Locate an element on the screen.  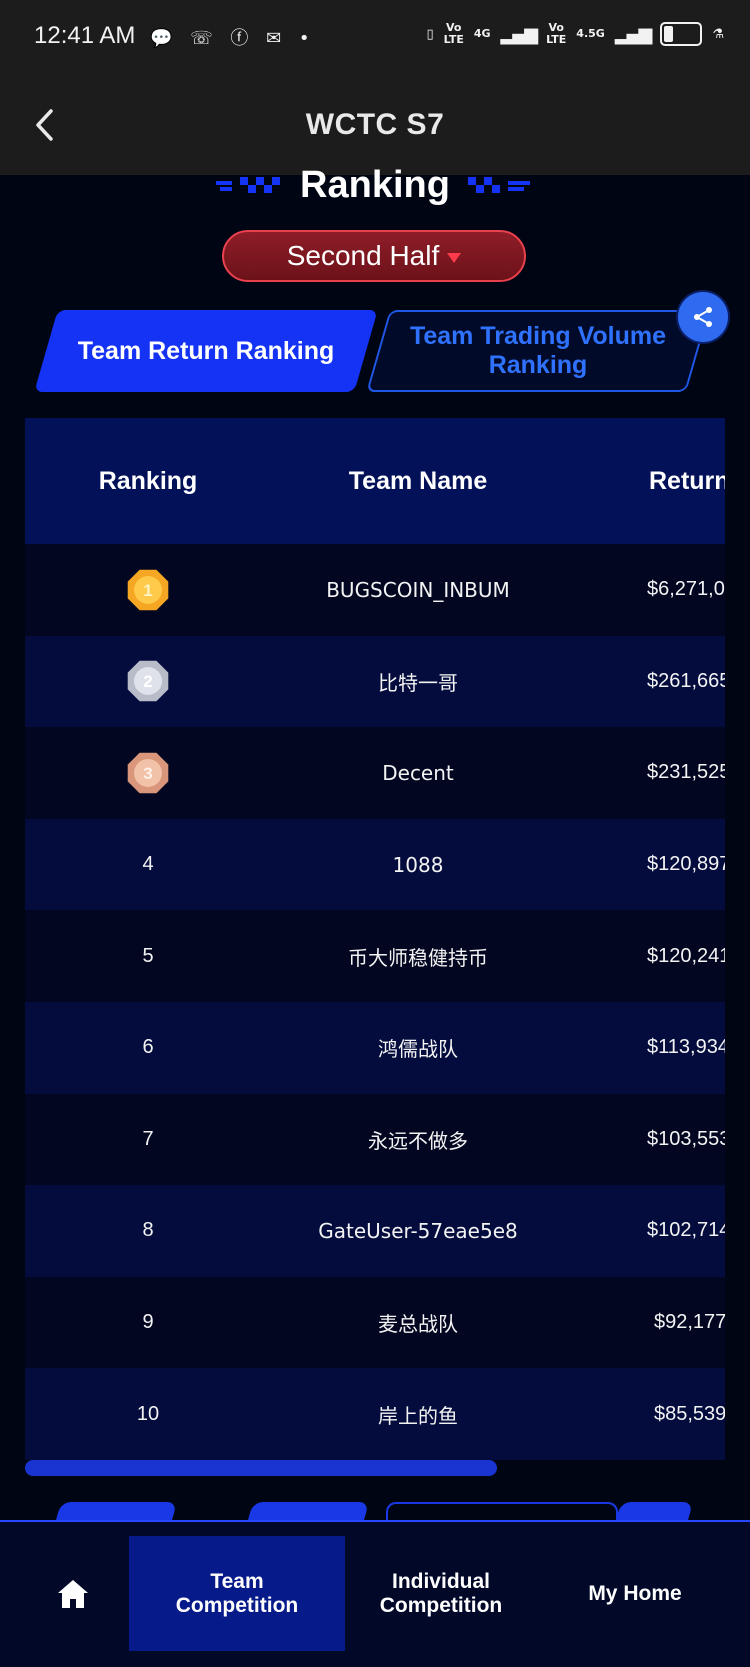
team-name-cell: 比特一哥 is located at coordinates (418, 682).